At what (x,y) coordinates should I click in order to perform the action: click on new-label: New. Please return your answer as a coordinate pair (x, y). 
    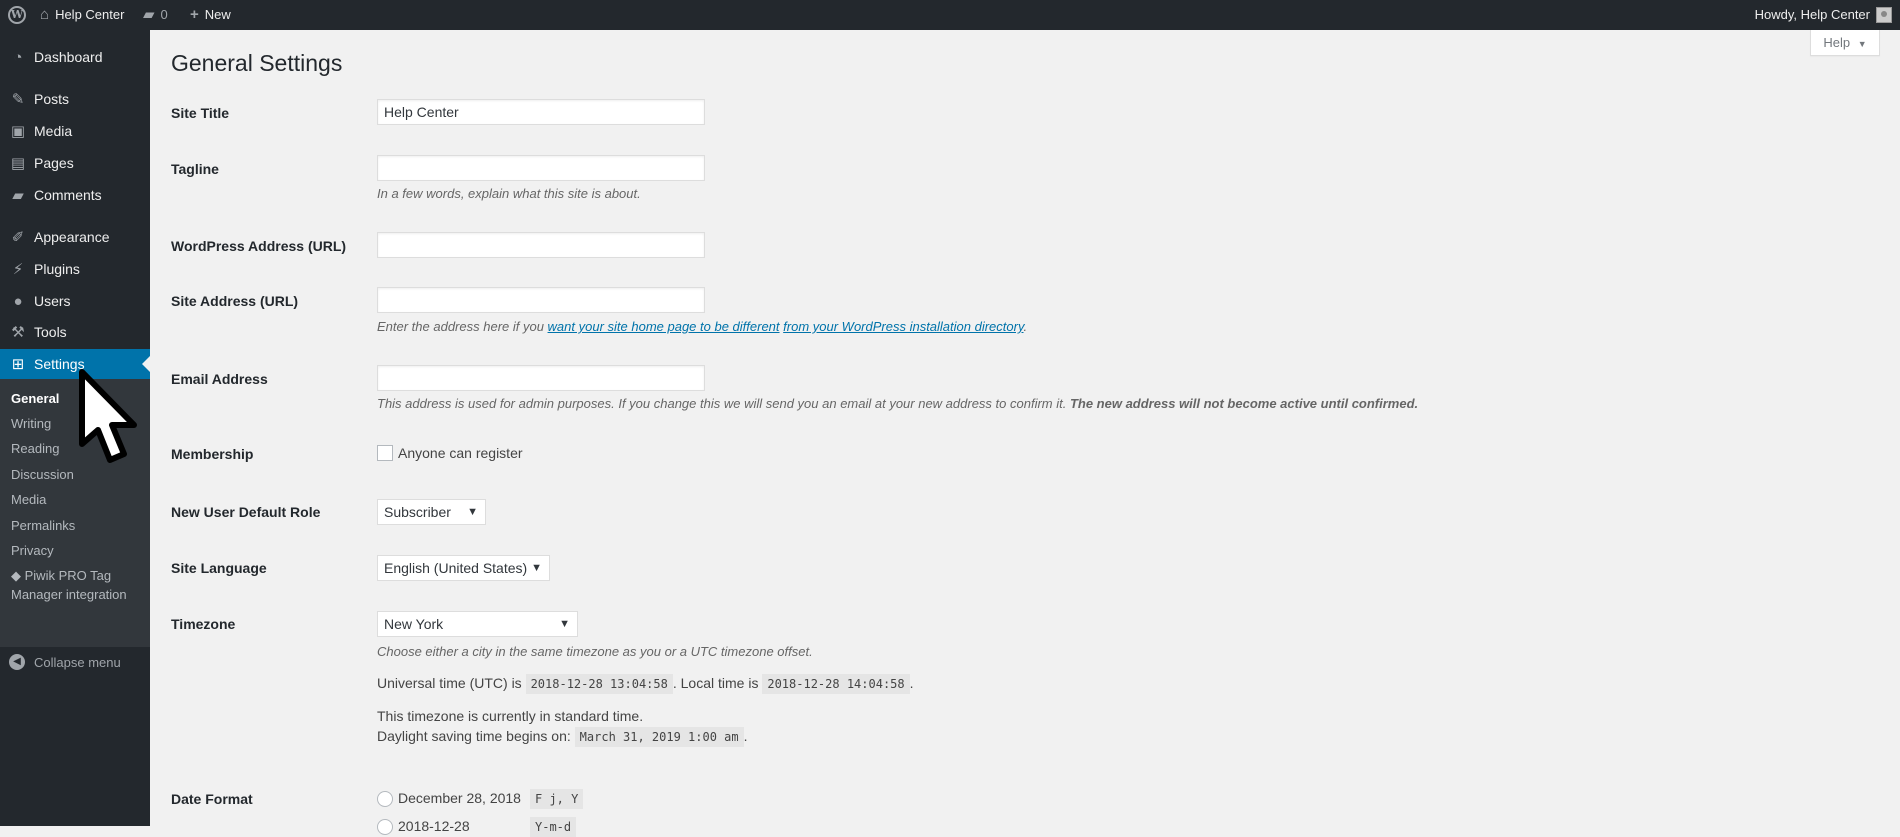
    Looking at the image, I should click on (217, 14).